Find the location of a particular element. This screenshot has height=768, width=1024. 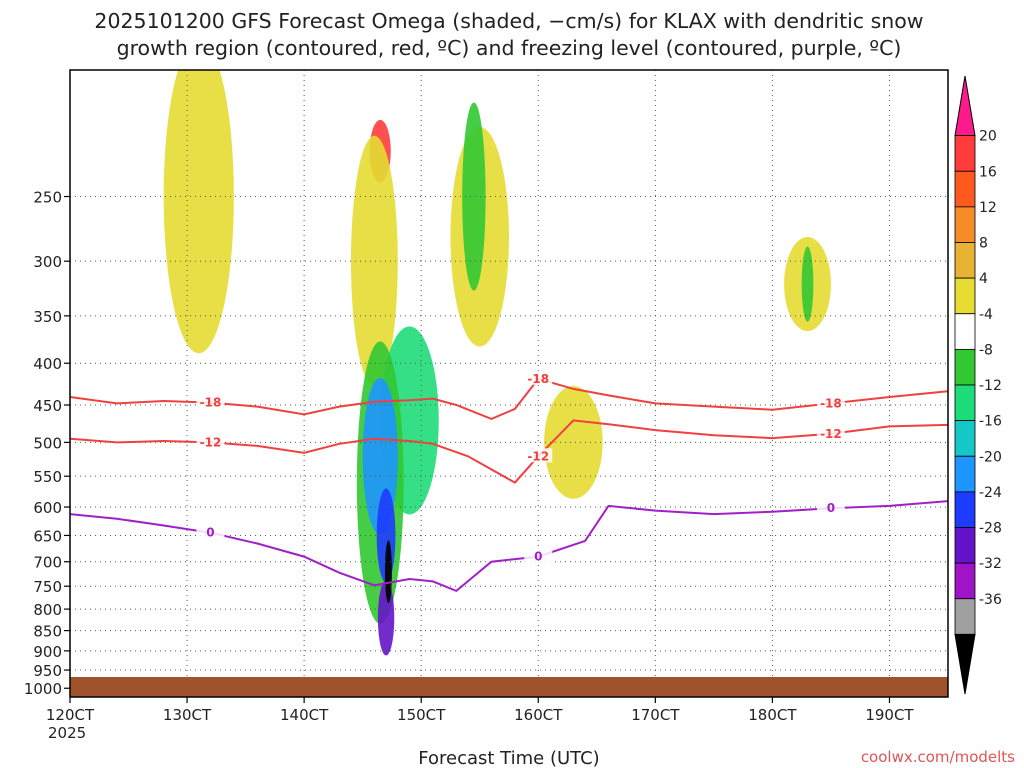

colorbar-label-4: 4 is located at coordinates (983, 279).